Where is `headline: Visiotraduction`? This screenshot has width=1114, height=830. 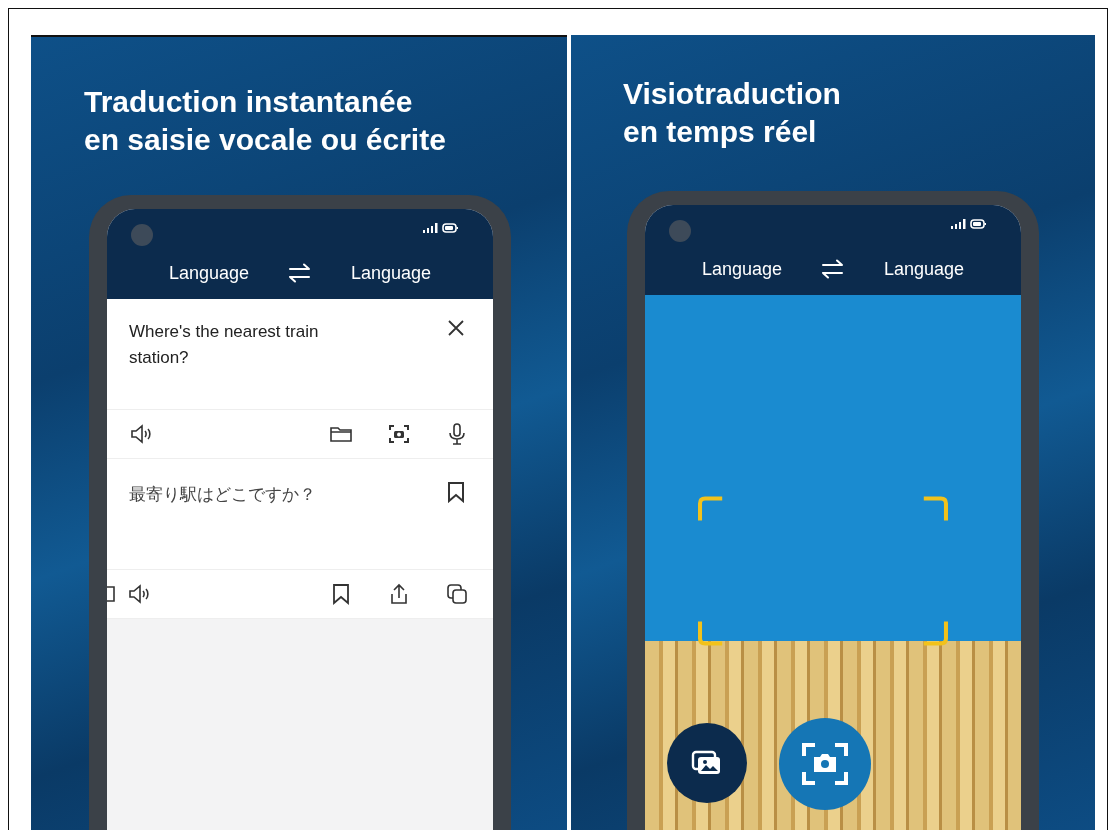
headline: Visiotraduction is located at coordinates (732, 94).